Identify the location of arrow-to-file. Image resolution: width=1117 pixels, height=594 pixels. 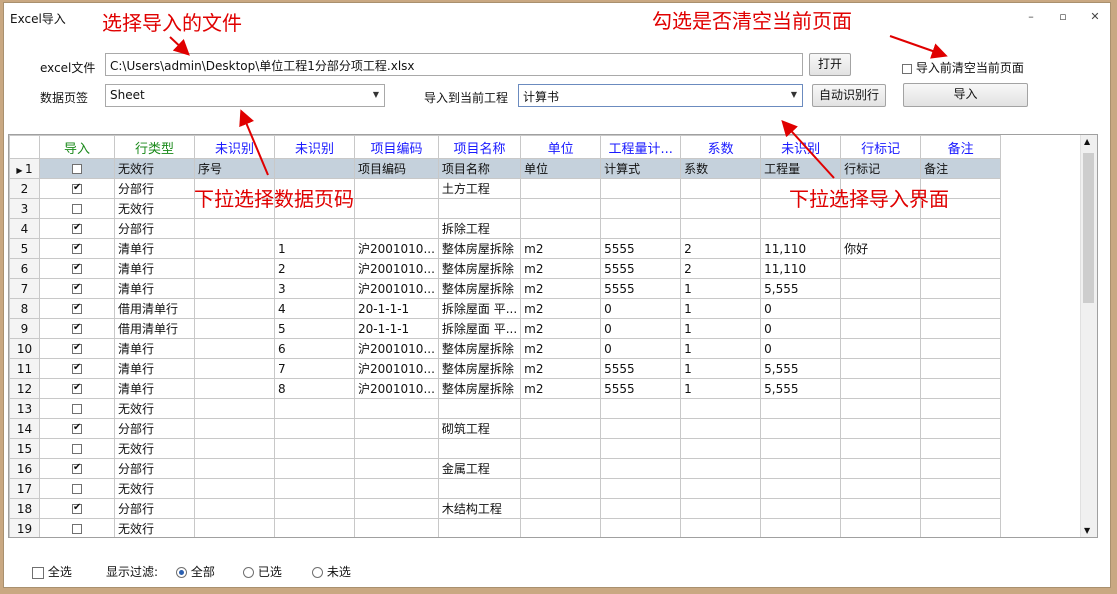
(179, 46).